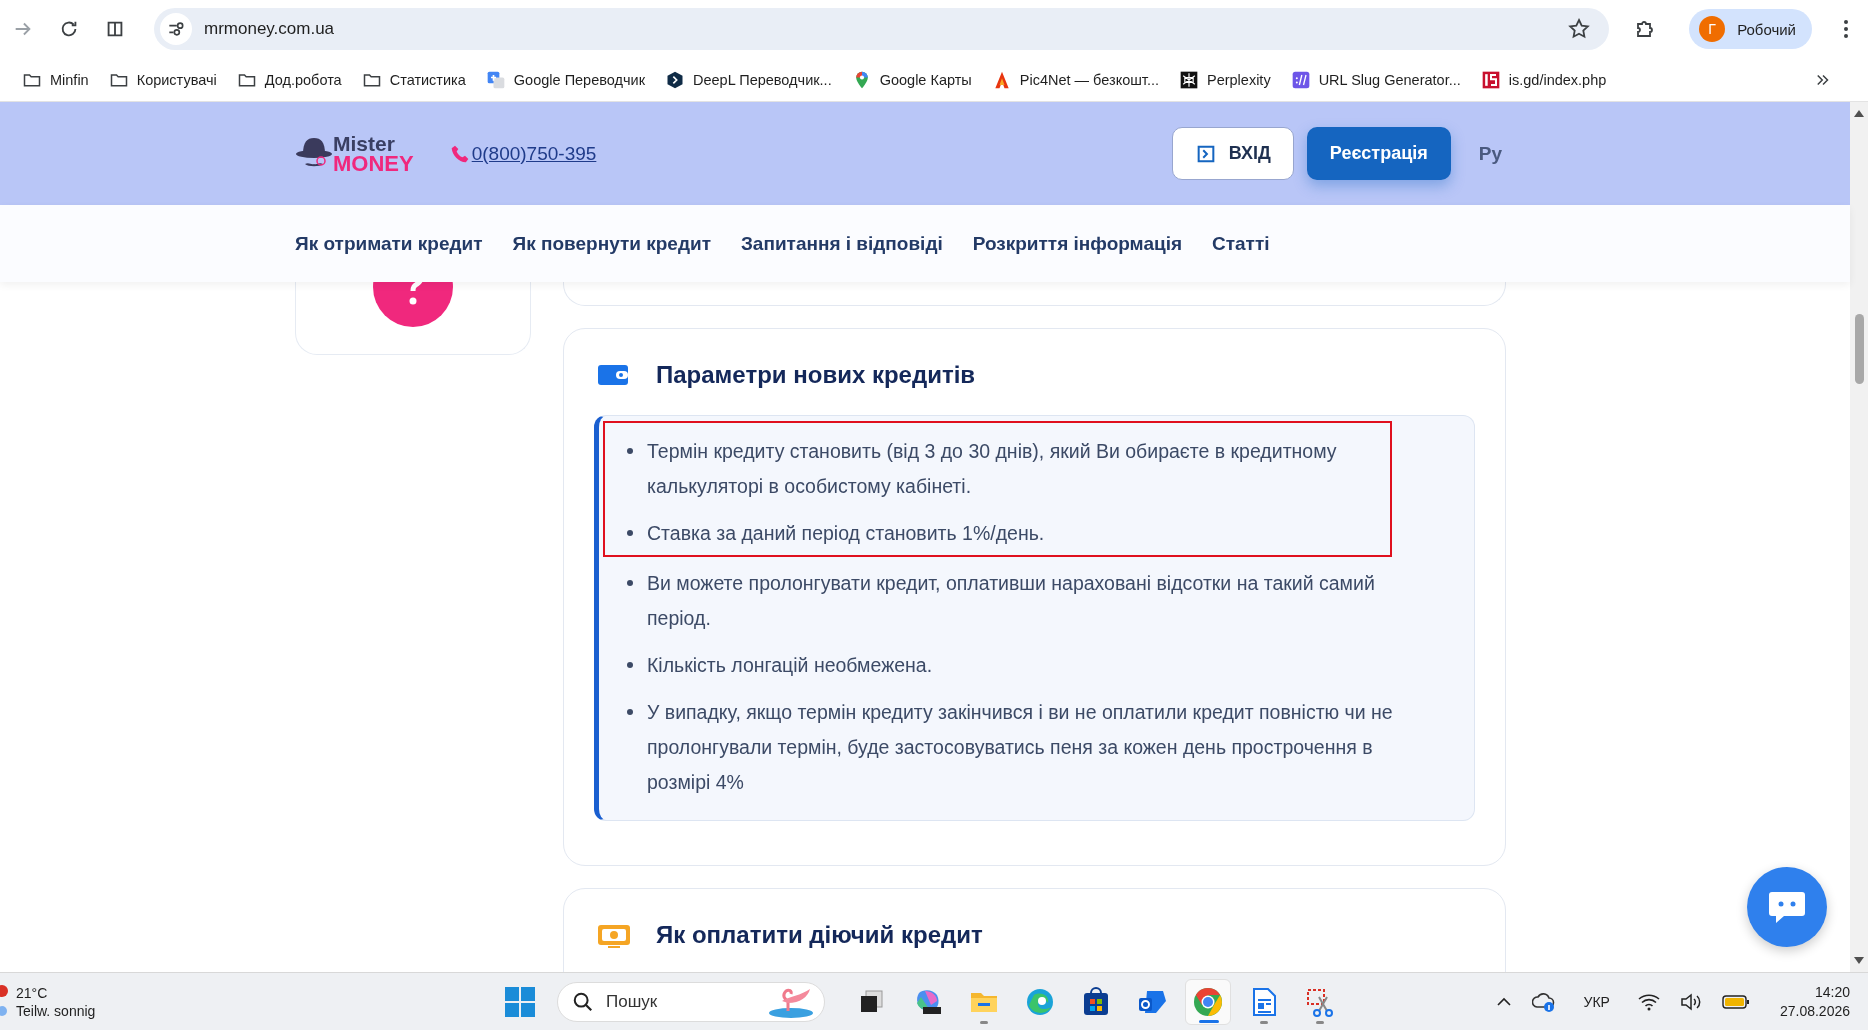 Image resolution: width=1868 pixels, height=1030 pixels. I want to click on temperature-text: 21°C, so click(32, 992).